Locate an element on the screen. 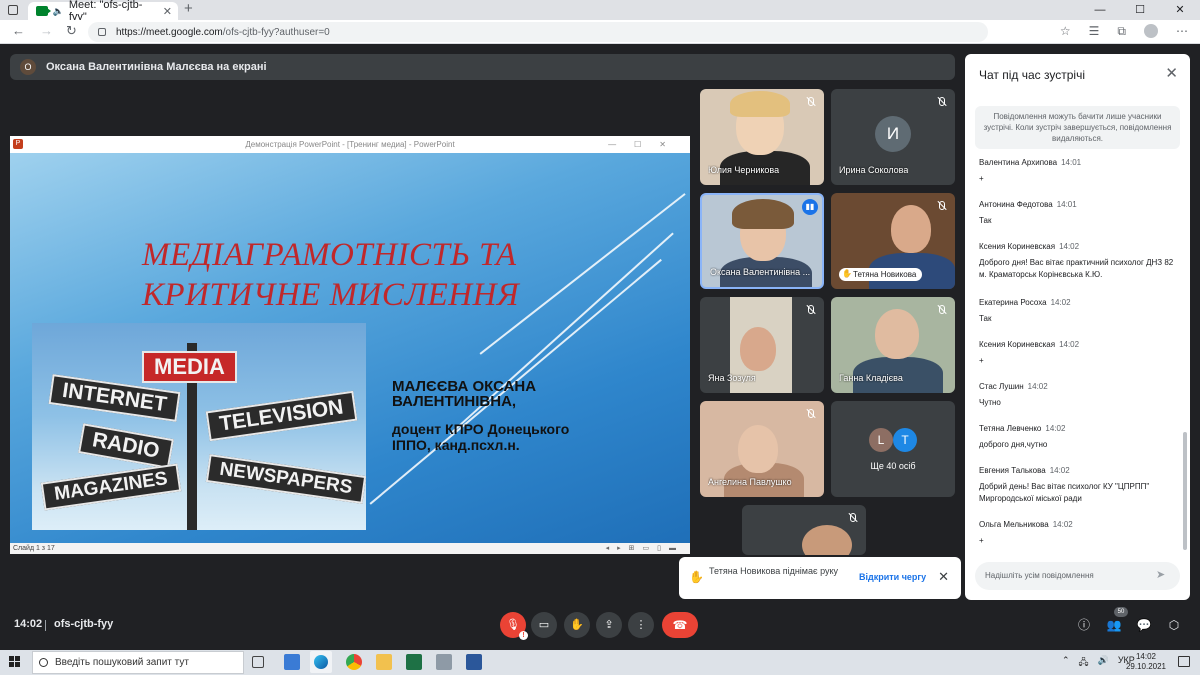 The width and height of the screenshot is (1200, 675). participant-tile: Яна Зозуля is located at coordinates (762, 345).